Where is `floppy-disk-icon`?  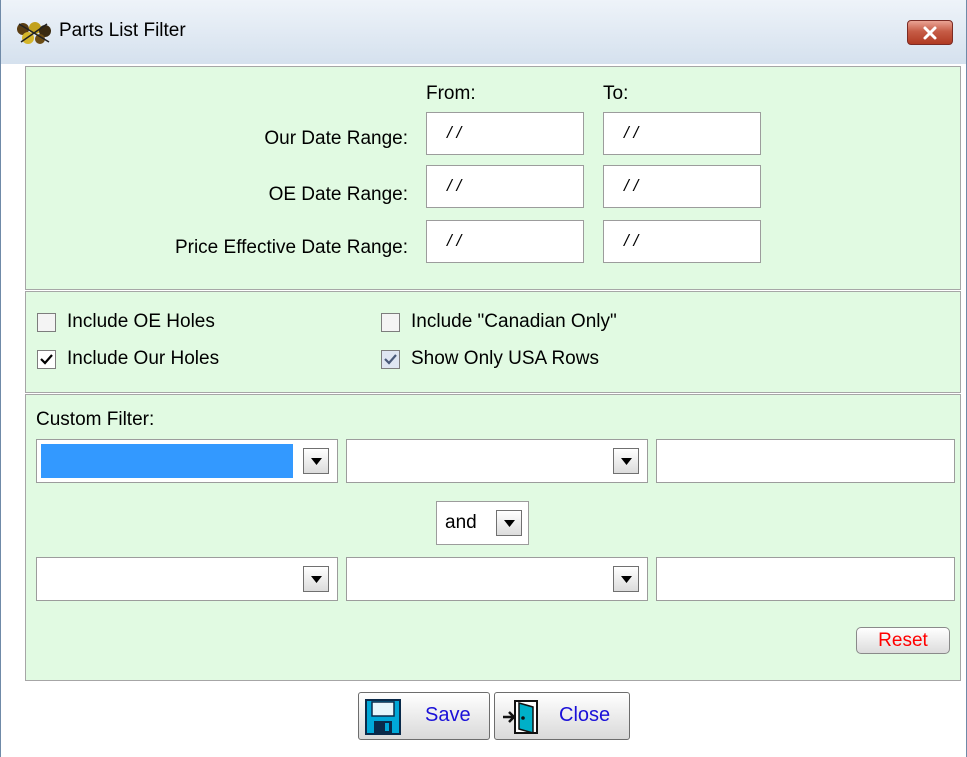 floppy-disk-icon is located at coordinates (383, 717).